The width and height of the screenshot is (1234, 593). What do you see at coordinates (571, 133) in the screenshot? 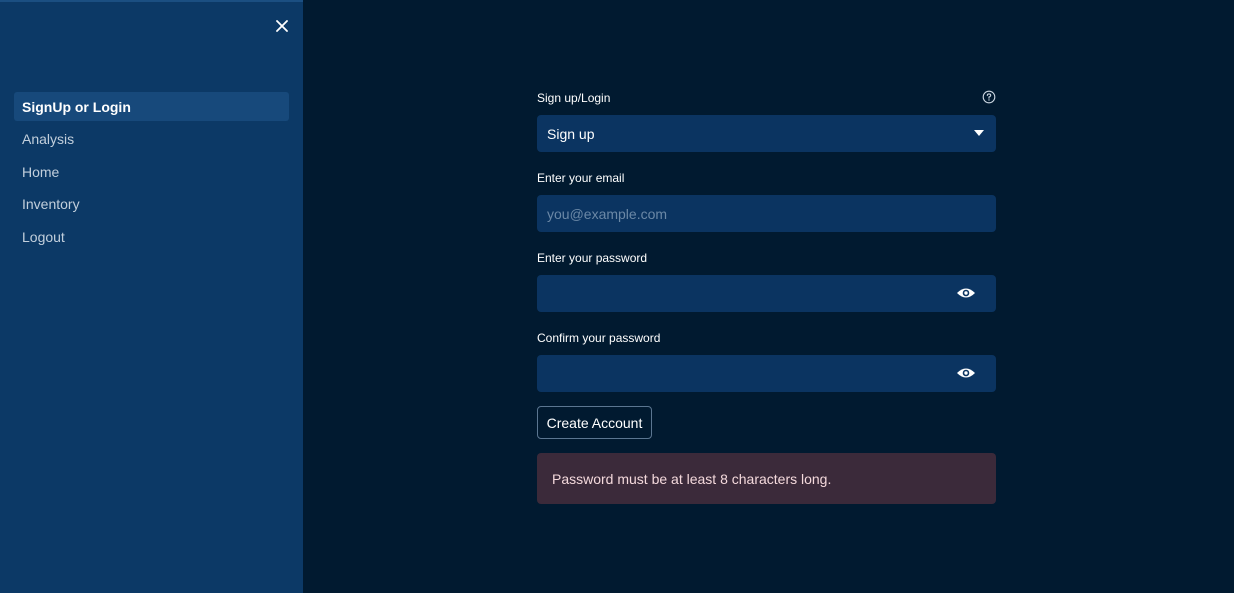
I see `mode-select-value: Sign up` at bounding box center [571, 133].